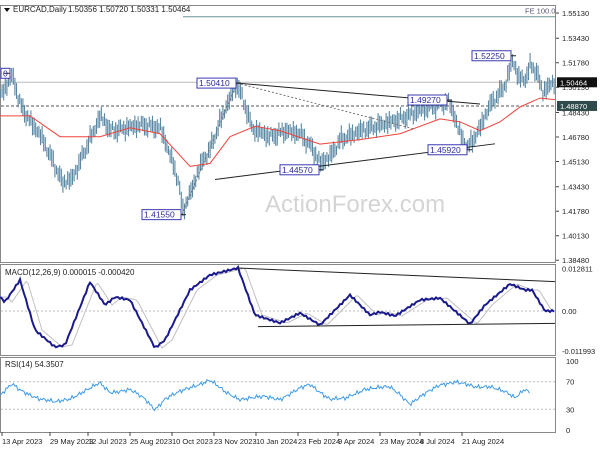 The width and height of the screenshot is (600, 450). I want to click on date-label: 23 May 2024, so click(401, 441).